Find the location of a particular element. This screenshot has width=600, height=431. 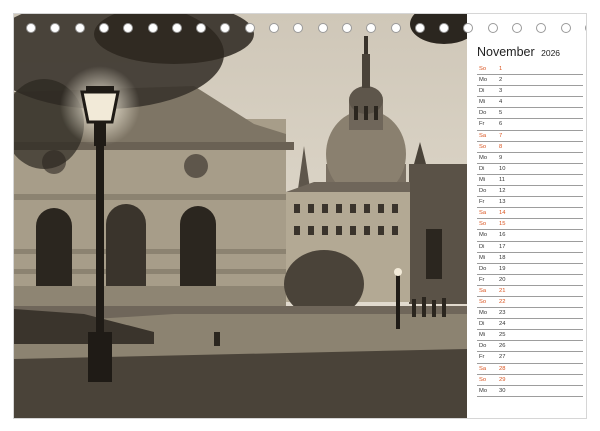

day-row: Sa 14 is located at coordinates (530, 214).